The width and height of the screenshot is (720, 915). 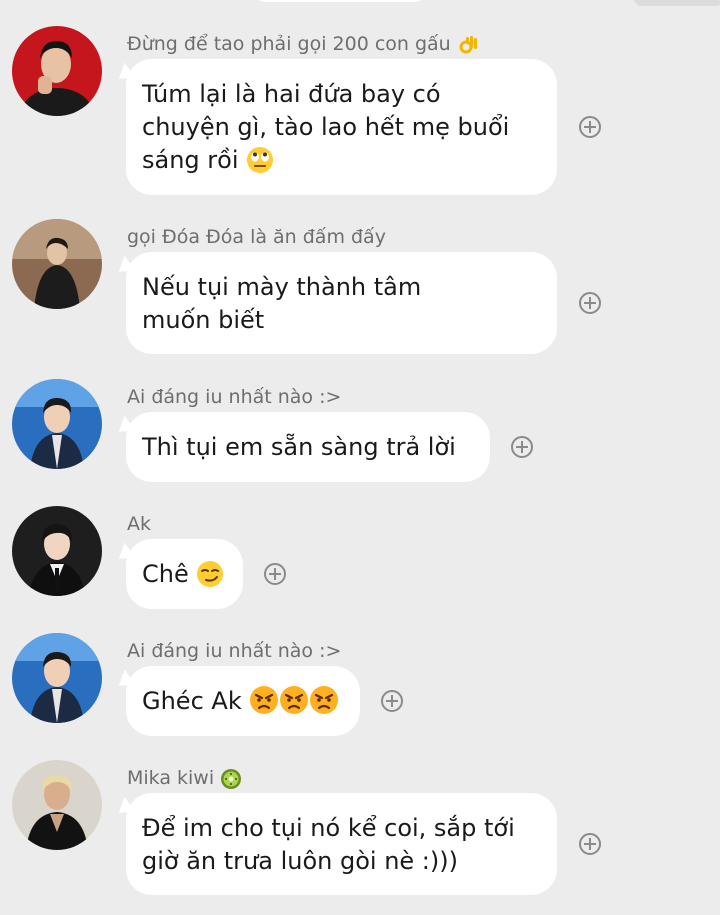 I want to click on angry-face-icon-group, so click(x=294, y=700).